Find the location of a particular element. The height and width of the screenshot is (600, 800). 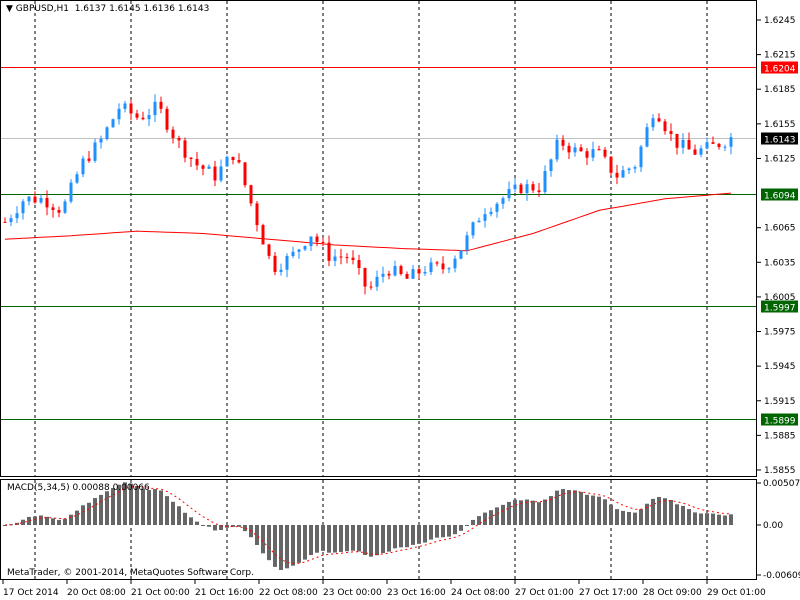

time-axis-label: 20 Oct 08:00 is located at coordinates (96, 593).